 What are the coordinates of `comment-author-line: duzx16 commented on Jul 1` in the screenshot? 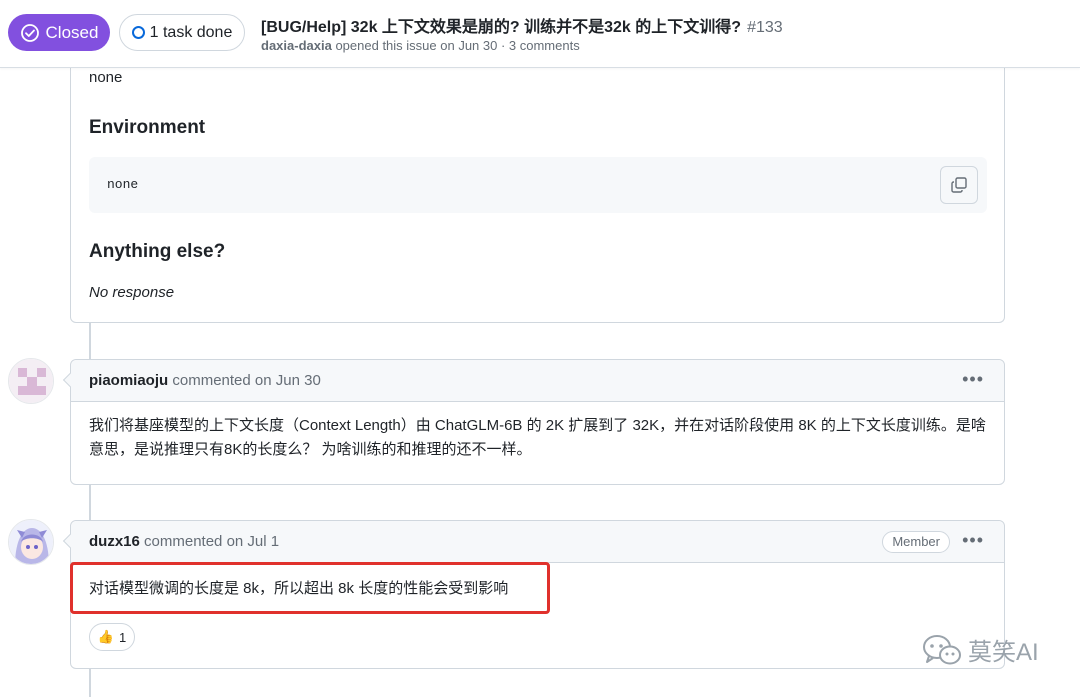 It's located at (184, 541).